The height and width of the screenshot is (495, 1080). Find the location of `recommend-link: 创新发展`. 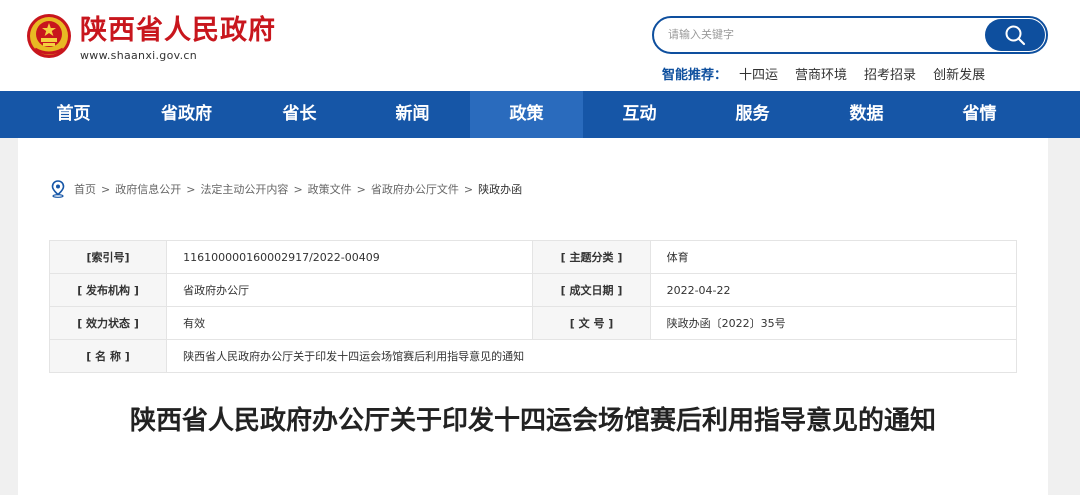

recommend-link: 创新发展 is located at coordinates (959, 73).